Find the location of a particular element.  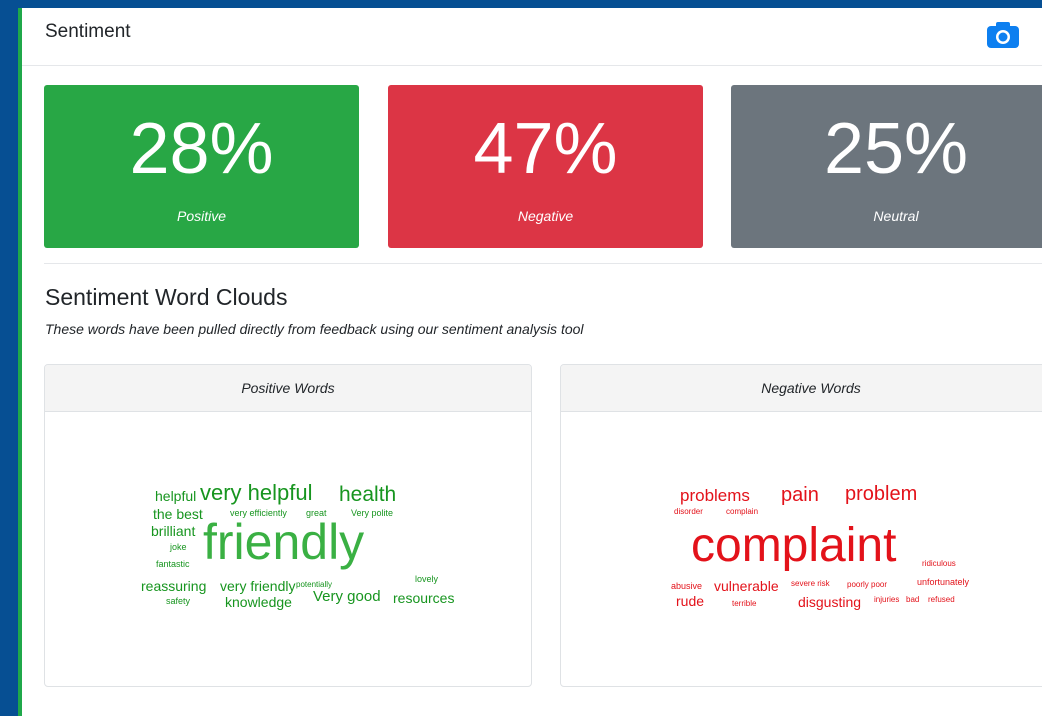

cloud-word: terrible is located at coordinates (744, 603).